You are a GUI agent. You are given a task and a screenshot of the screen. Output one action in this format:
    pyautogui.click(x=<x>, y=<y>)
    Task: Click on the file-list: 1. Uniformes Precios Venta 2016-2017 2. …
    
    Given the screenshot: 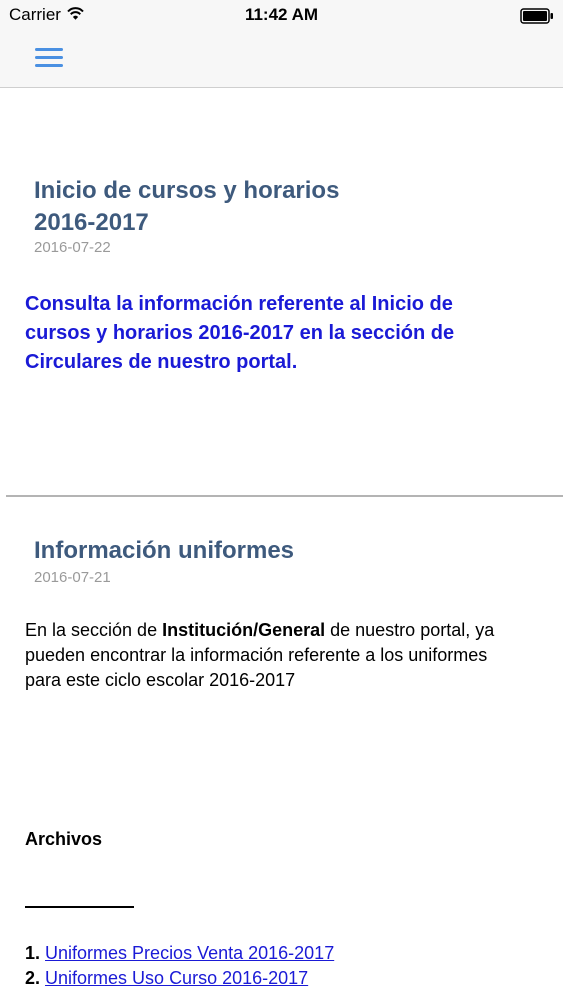 What is the action you would take?
    pyautogui.click(x=179, y=966)
    